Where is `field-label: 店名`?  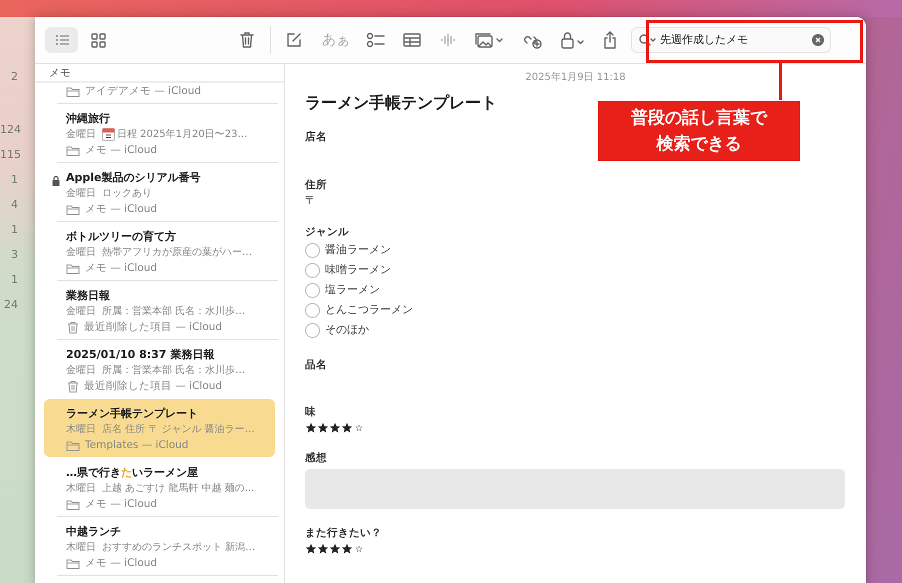
field-label: 店名 is located at coordinates (316, 137).